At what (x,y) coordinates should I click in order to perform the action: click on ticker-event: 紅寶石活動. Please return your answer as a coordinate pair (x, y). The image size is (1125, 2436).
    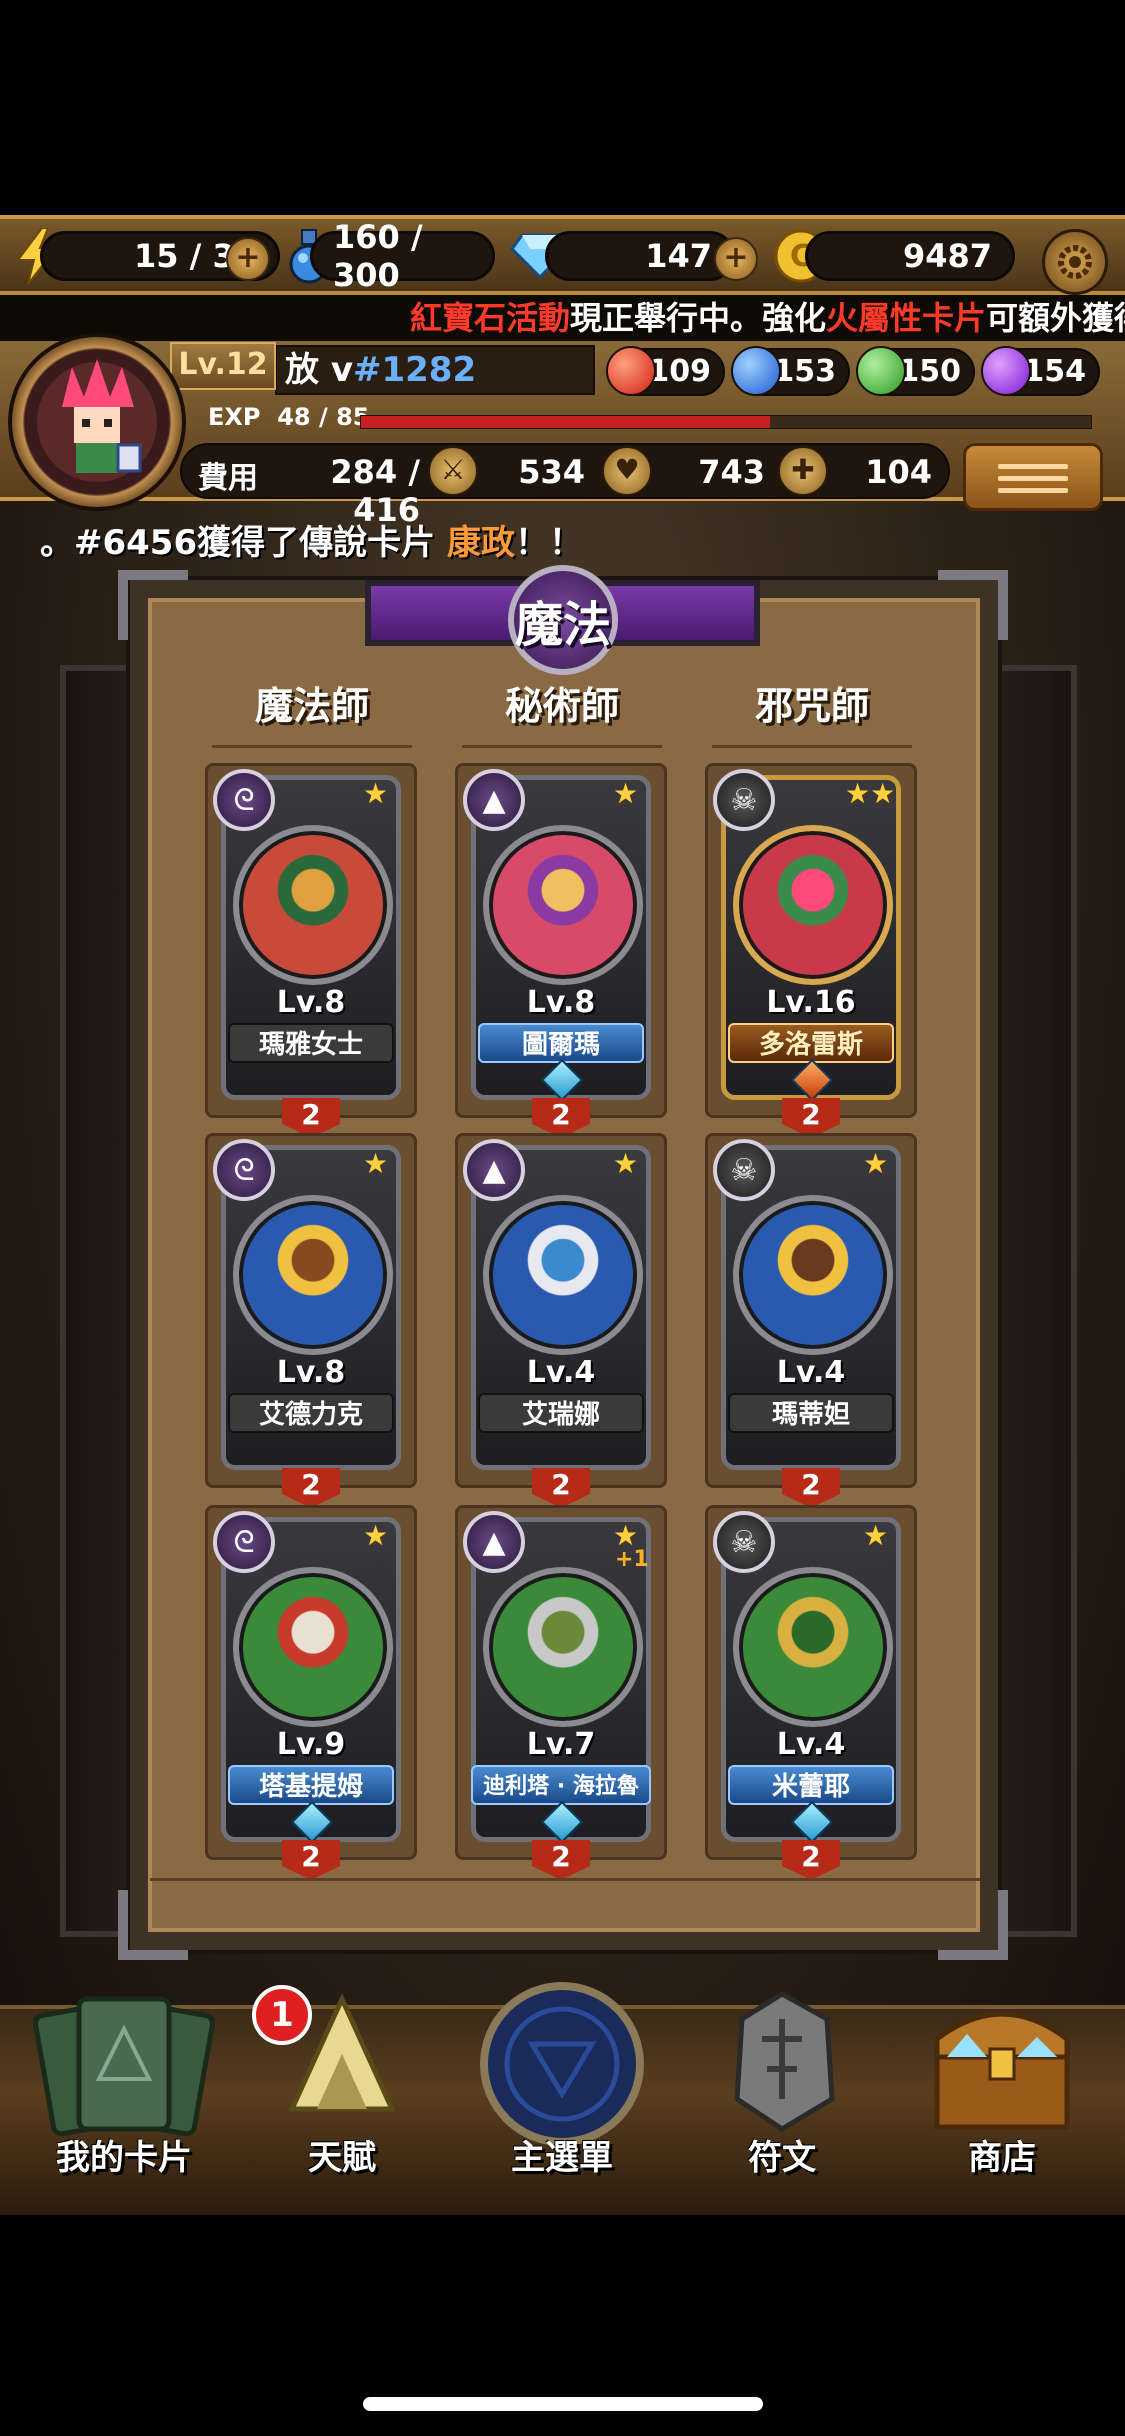
    Looking at the image, I should click on (490, 318).